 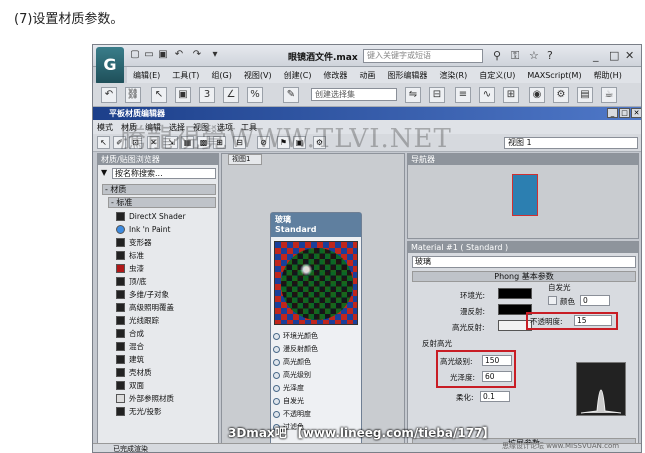 I want to click on list-item: 混合, so click(x=130, y=346).